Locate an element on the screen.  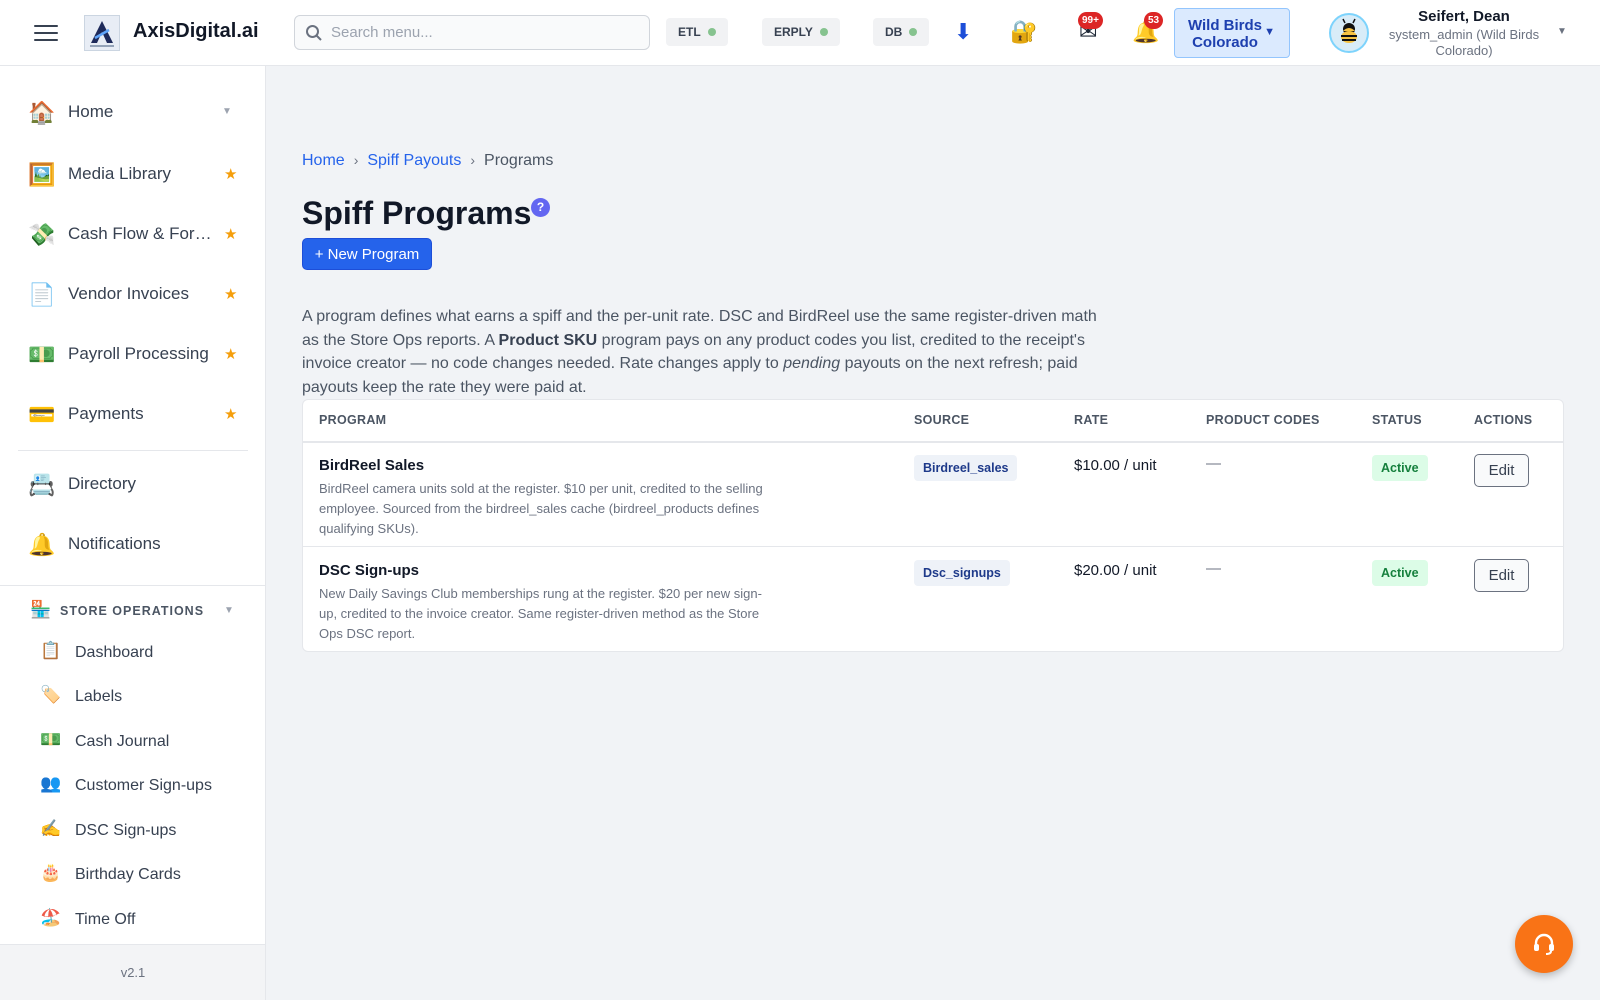
db-status: DB is located at coordinates (901, 32).